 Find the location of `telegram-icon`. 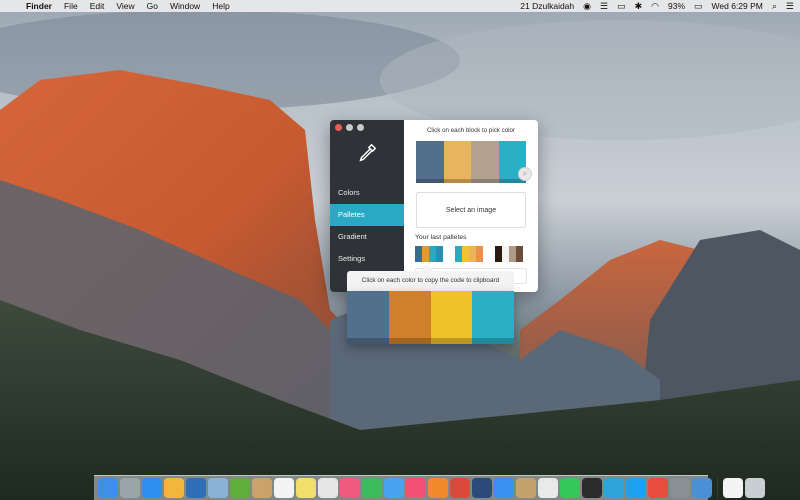

telegram-icon is located at coordinates (614, 488).